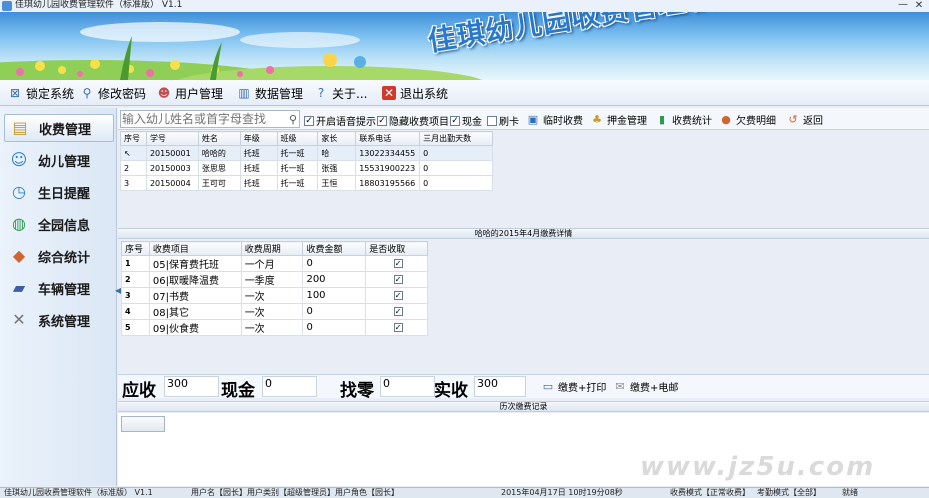 The height and width of the screenshot is (498, 929). What do you see at coordinates (219, 138) in the screenshot?
I see `column-header: 姓名` at bounding box center [219, 138].